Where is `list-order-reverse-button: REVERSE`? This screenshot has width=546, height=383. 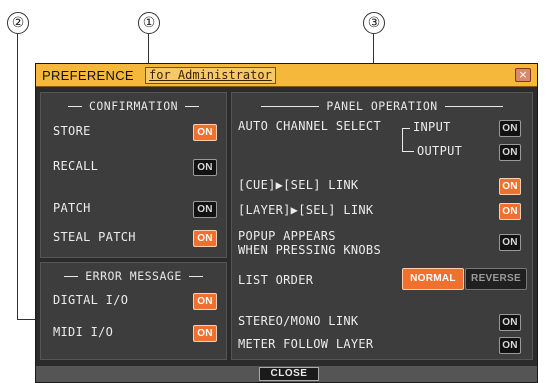 list-order-reverse-button: REVERSE is located at coordinates (496, 279).